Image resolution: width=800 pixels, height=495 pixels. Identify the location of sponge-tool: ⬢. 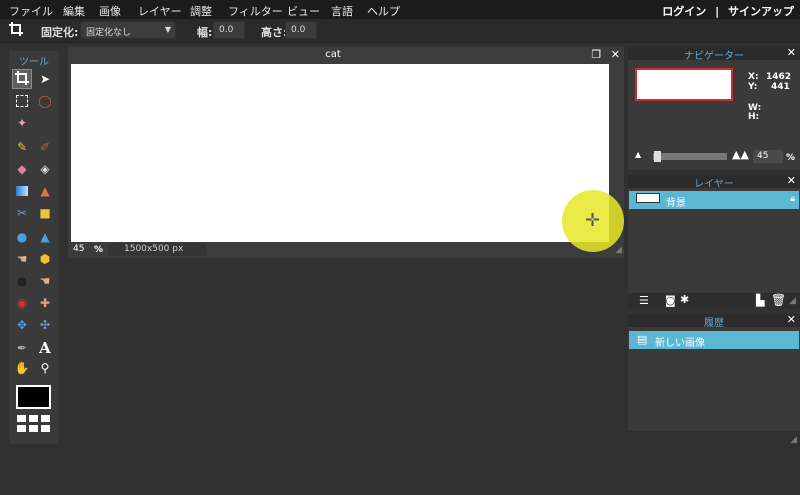
(45, 259).